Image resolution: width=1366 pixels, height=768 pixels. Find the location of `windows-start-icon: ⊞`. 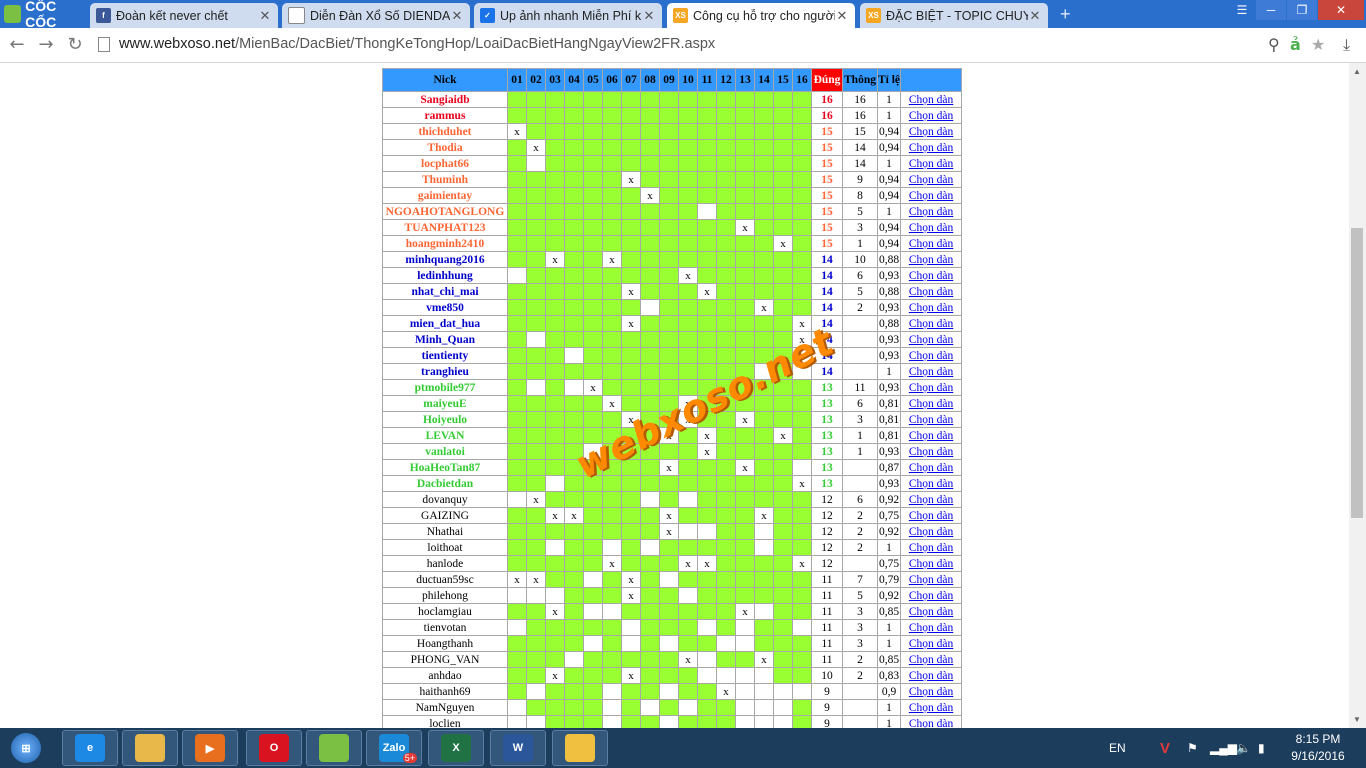

windows-start-icon: ⊞ is located at coordinates (26, 748).